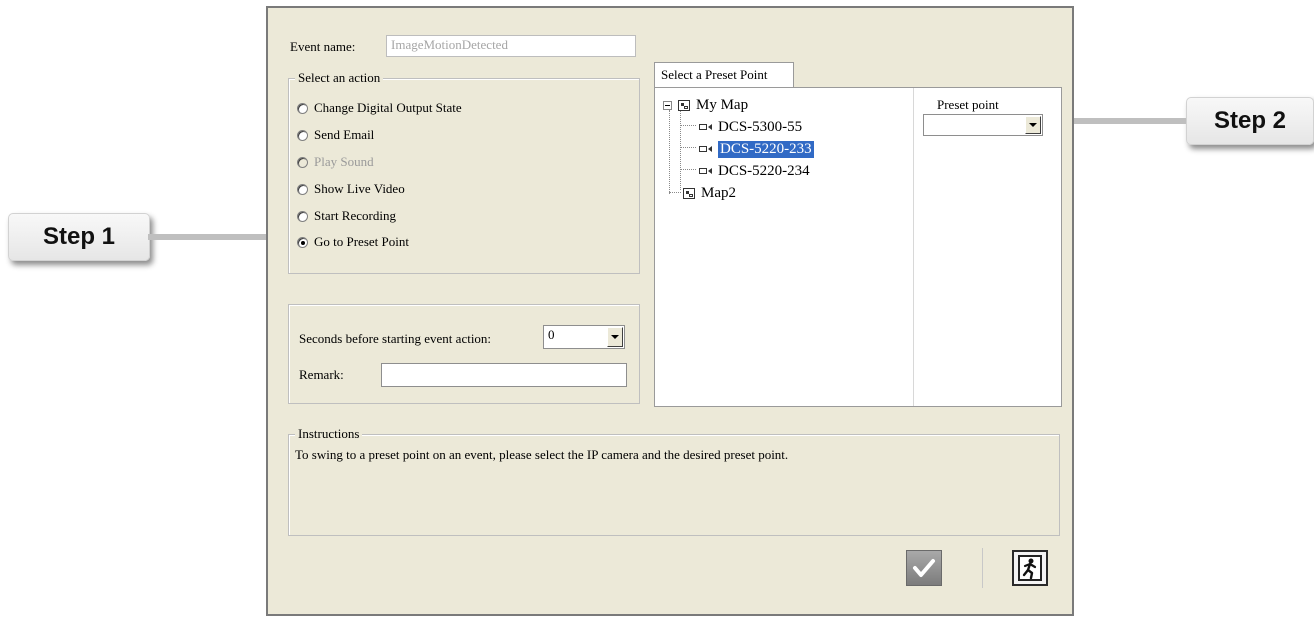 The image size is (1314, 620). Describe the element at coordinates (344, 134) in the screenshot. I see `action-option-label: Send Email` at that location.